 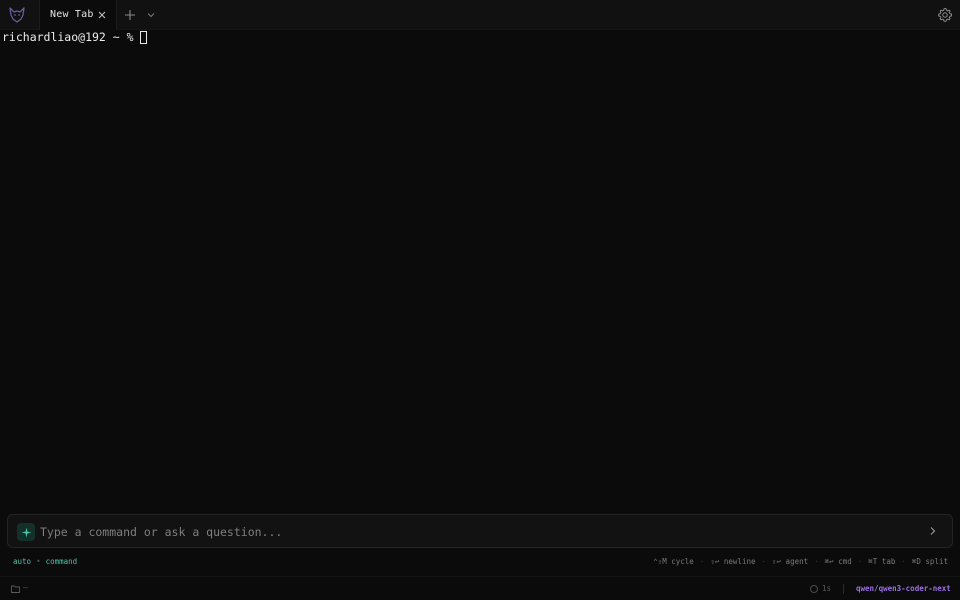 What do you see at coordinates (25, 587) in the screenshot?
I see `folder-label: –` at bounding box center [25, 587].